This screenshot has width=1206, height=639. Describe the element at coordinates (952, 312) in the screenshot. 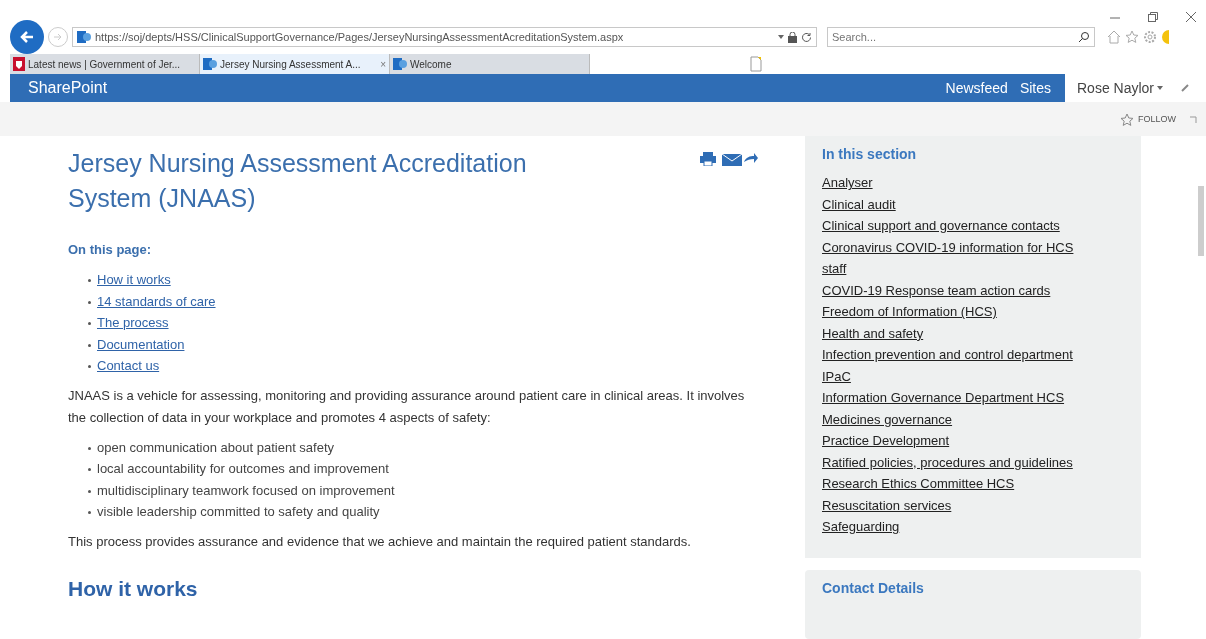

I see `section-link: Freedom of Information (HCS)` at that location.